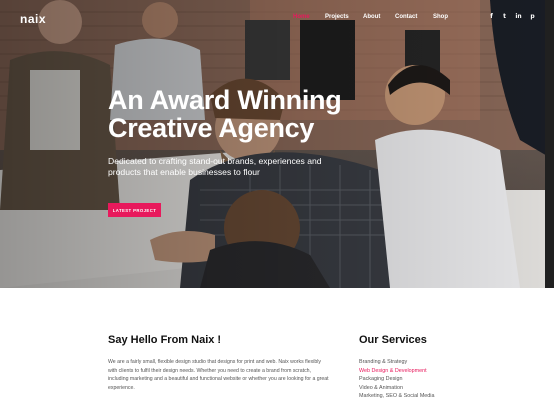 The height and width of the screenshot is (402, 554). I want to click on nav-item-shop: Shop, so click(440, 17).